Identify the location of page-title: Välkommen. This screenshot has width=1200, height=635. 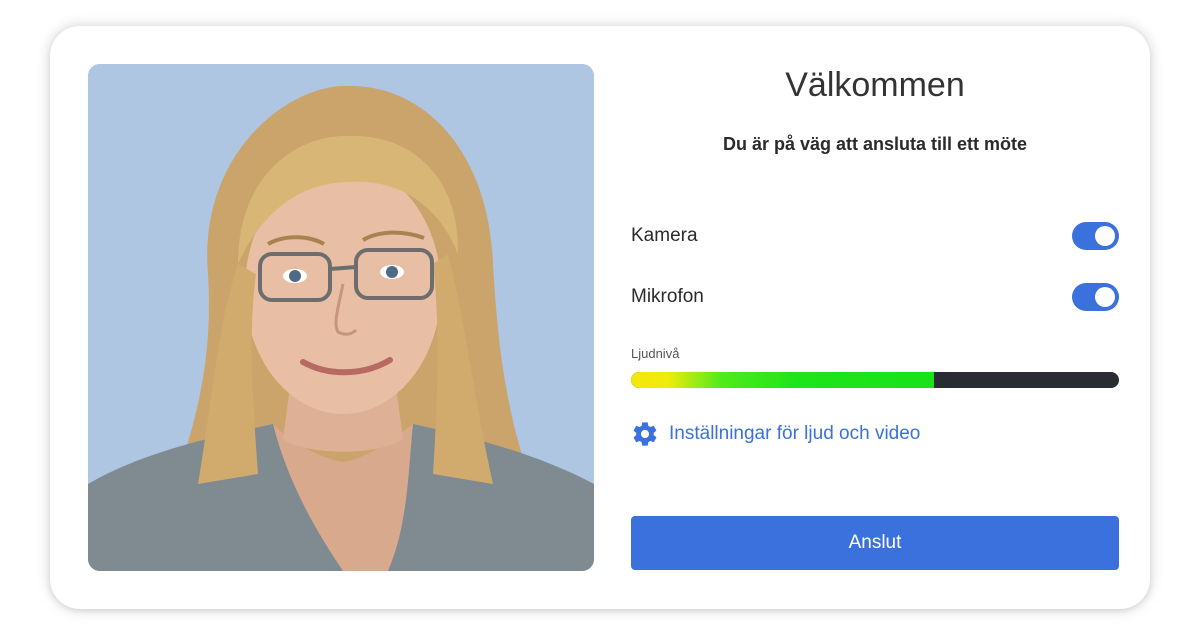
(875, 85).